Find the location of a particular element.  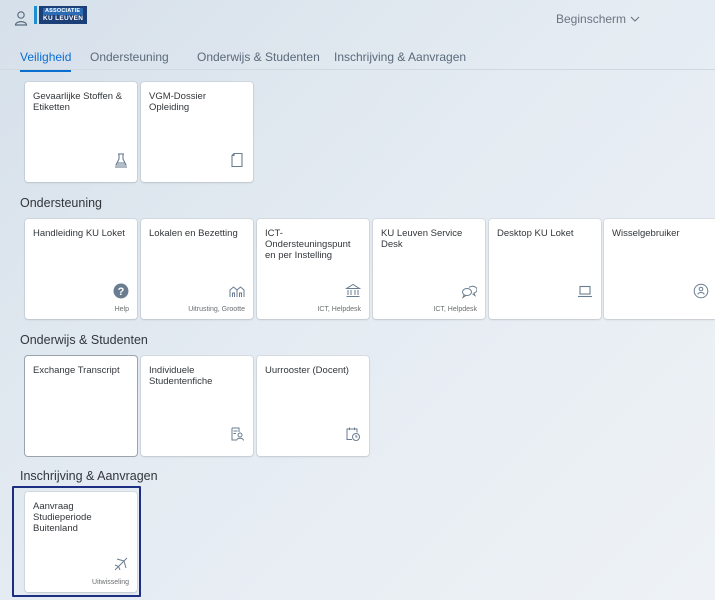

tile-wisselgebruiker: Wisselgebruiker is located at coordinates (659, 269).